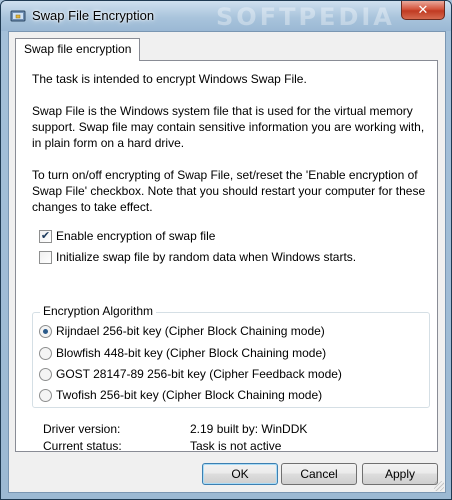 This screenshot has height=500, width=452. Describe the element at coordinates (82, 446) in the screenshot. I see `current-status-label: Current status:` at that location.